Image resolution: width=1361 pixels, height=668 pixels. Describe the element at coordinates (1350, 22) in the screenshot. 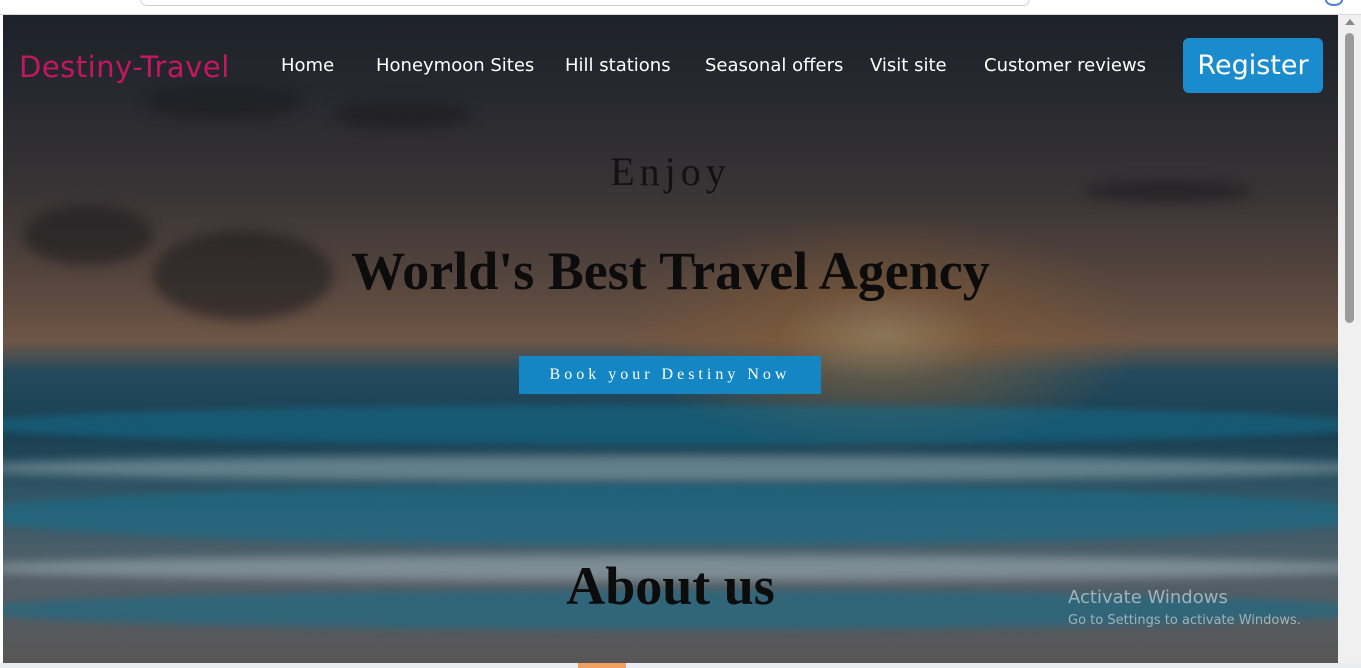

I see `scroll-up-arrow-icon` at that location.